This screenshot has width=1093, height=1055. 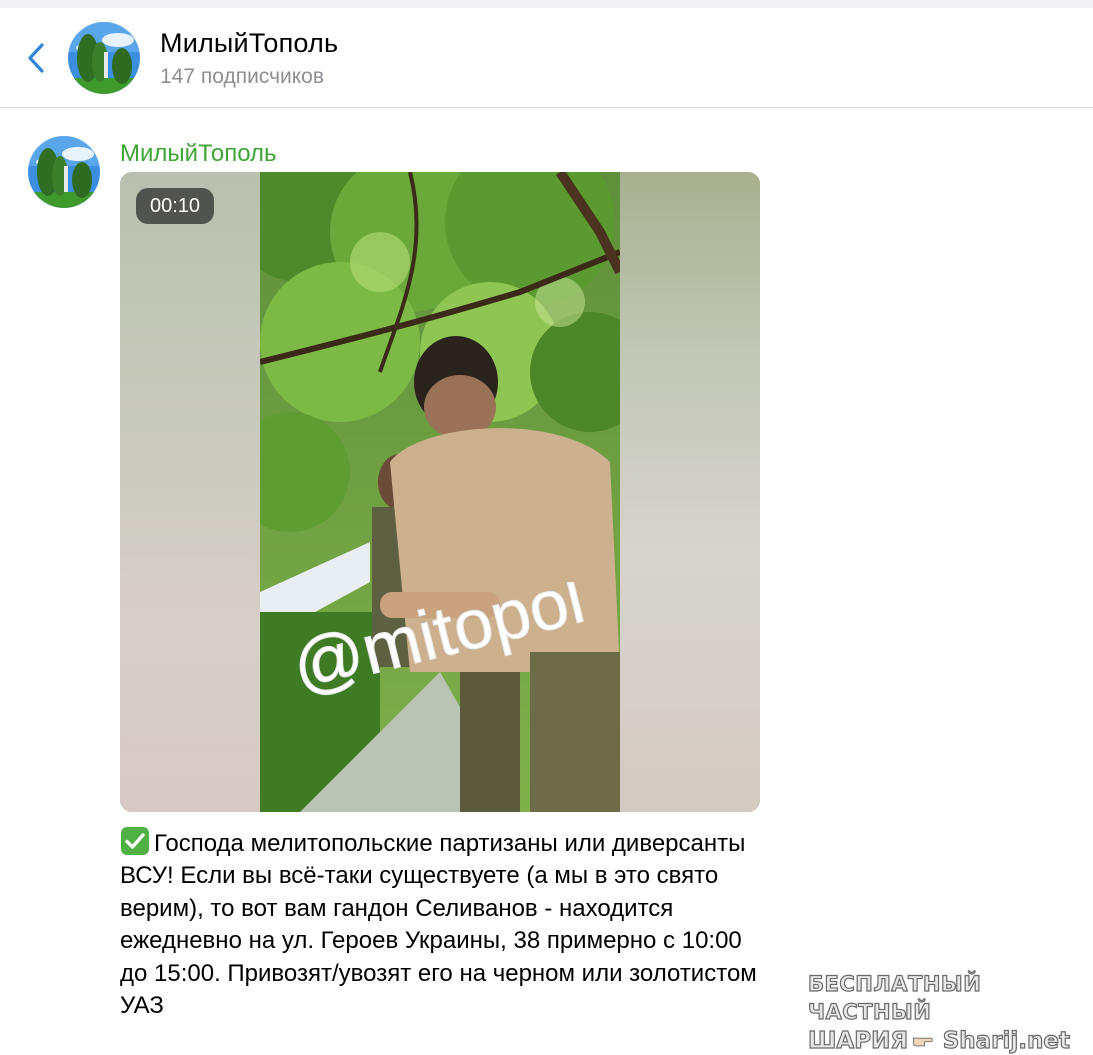 What do you see at coordinates (923, 1042) in the screenshot?
I see `pointing-hand-icon` at bounding box center [923, 1042].